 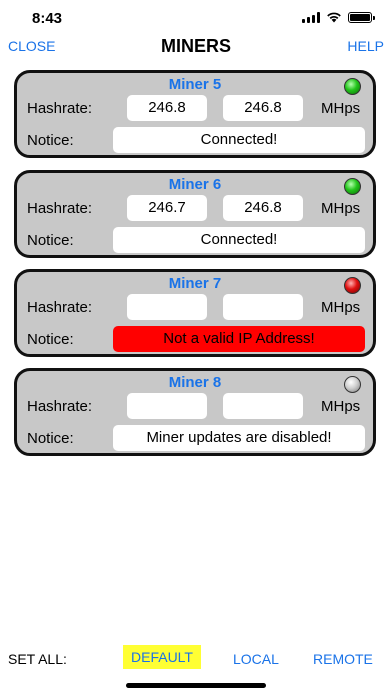 What do you see at coordinates (195, 84) in the screenshot?
I see `miner-name: Miner 5` at bounding box center [195, 84].